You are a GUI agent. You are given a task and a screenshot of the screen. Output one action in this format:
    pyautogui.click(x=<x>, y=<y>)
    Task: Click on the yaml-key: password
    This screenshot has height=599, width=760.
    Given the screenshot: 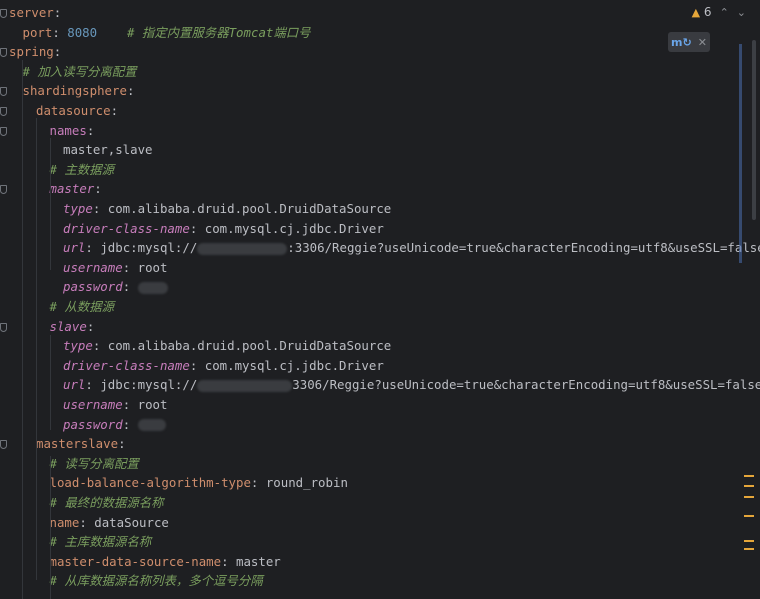 What is the action you would take?
    pyautogui.click(x=93, y=424)
    